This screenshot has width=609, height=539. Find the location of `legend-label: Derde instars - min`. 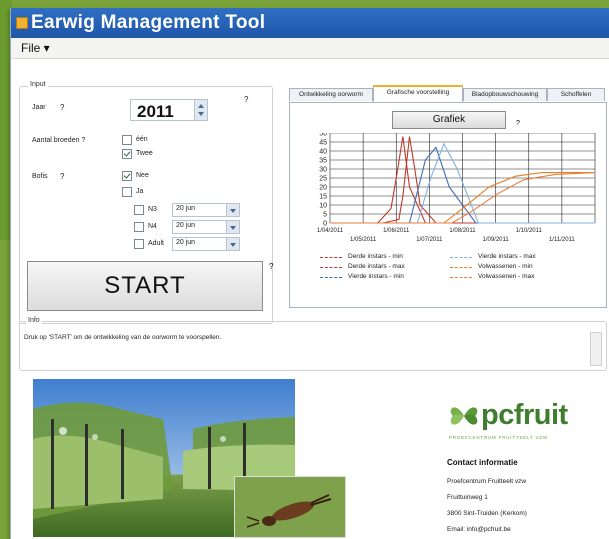

legend-label: Derde instars - min is located at coordinates (375, 256).